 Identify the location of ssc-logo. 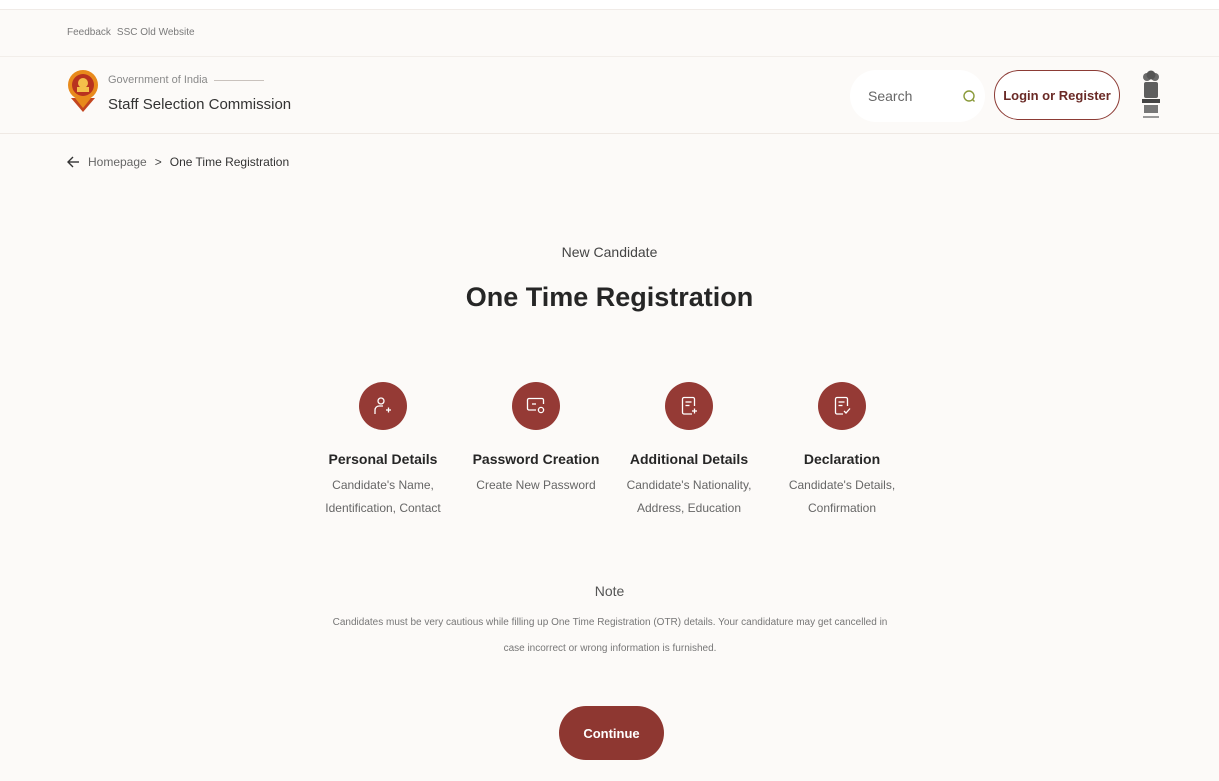
(83, 91).